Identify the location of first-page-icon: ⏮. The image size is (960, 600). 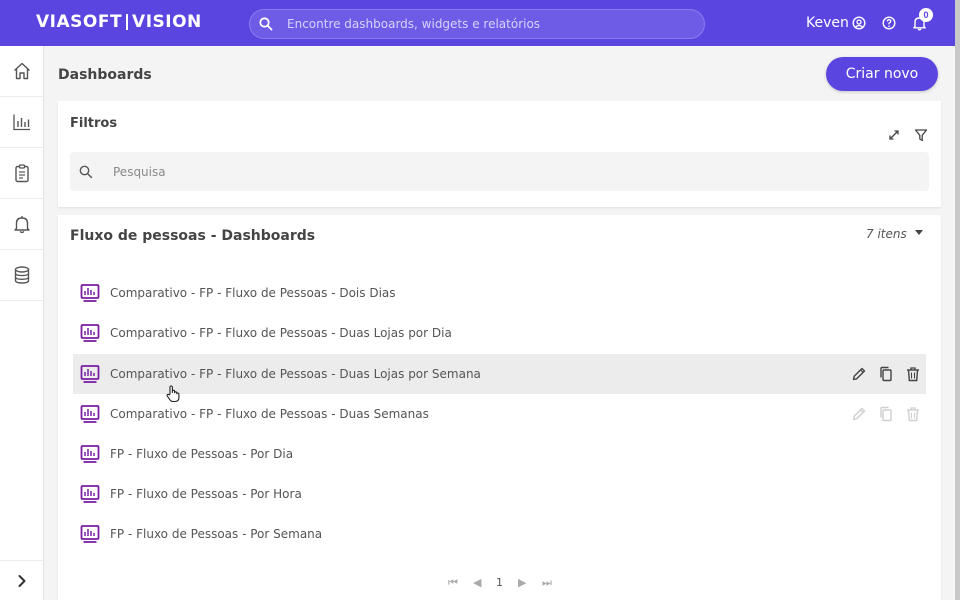
(453, 583).